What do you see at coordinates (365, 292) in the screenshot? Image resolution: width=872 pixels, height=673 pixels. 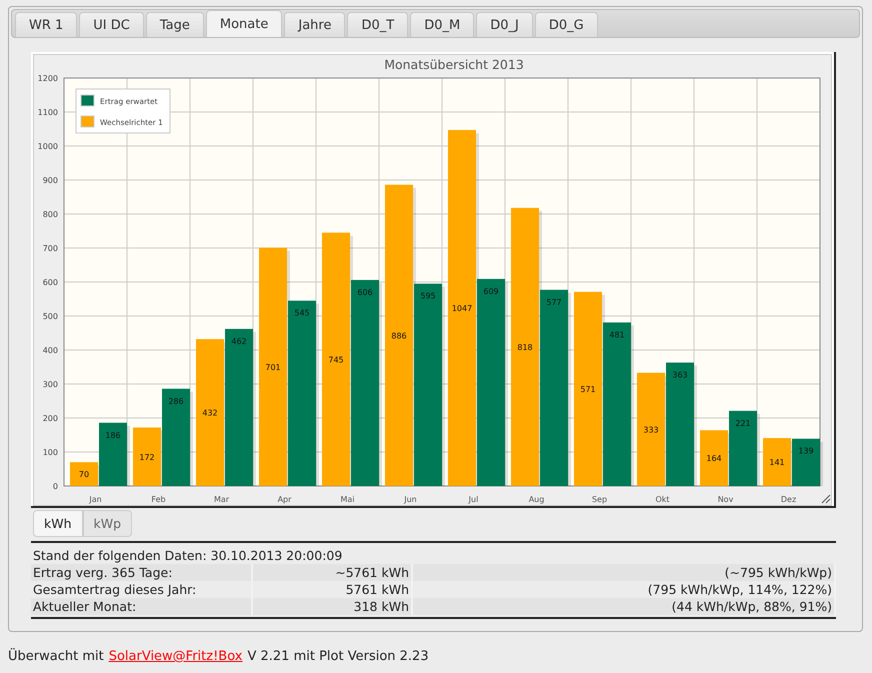 I see `data-label: 606` at bounding box center [365, 292].